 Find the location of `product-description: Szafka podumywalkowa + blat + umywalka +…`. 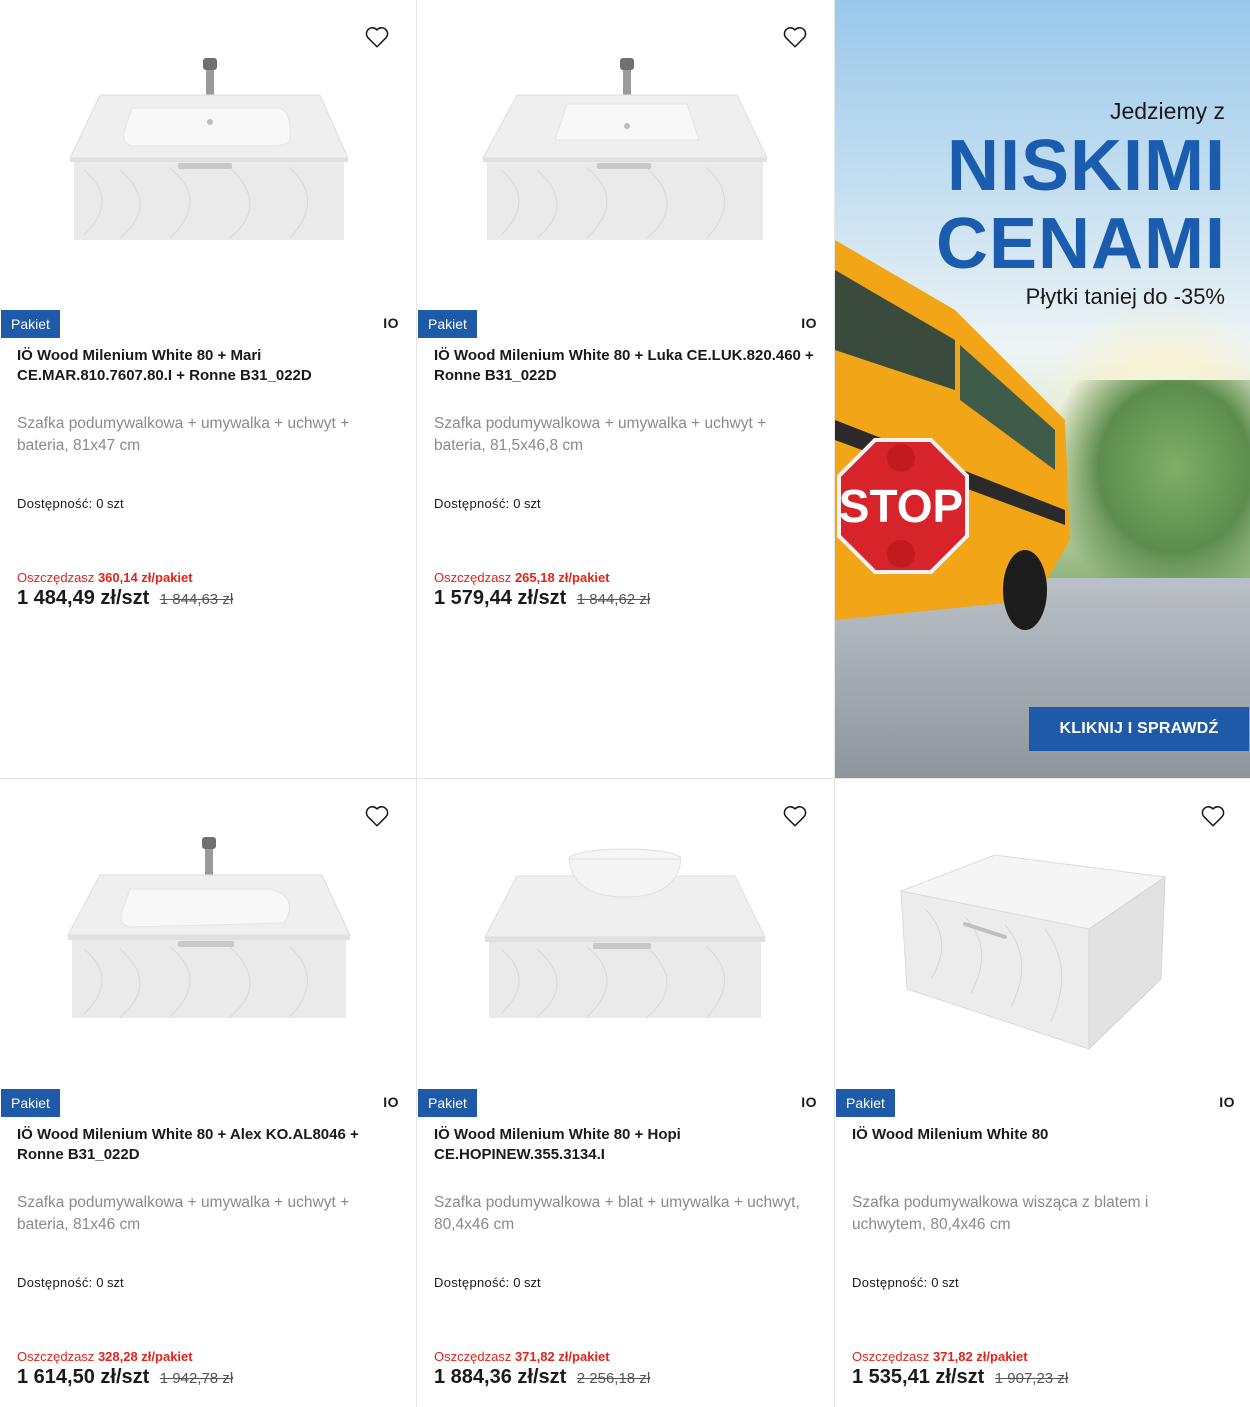

product-description: Szafka podumywalkowa + blat + umywalka +… is located at coordinates (617, 1213).